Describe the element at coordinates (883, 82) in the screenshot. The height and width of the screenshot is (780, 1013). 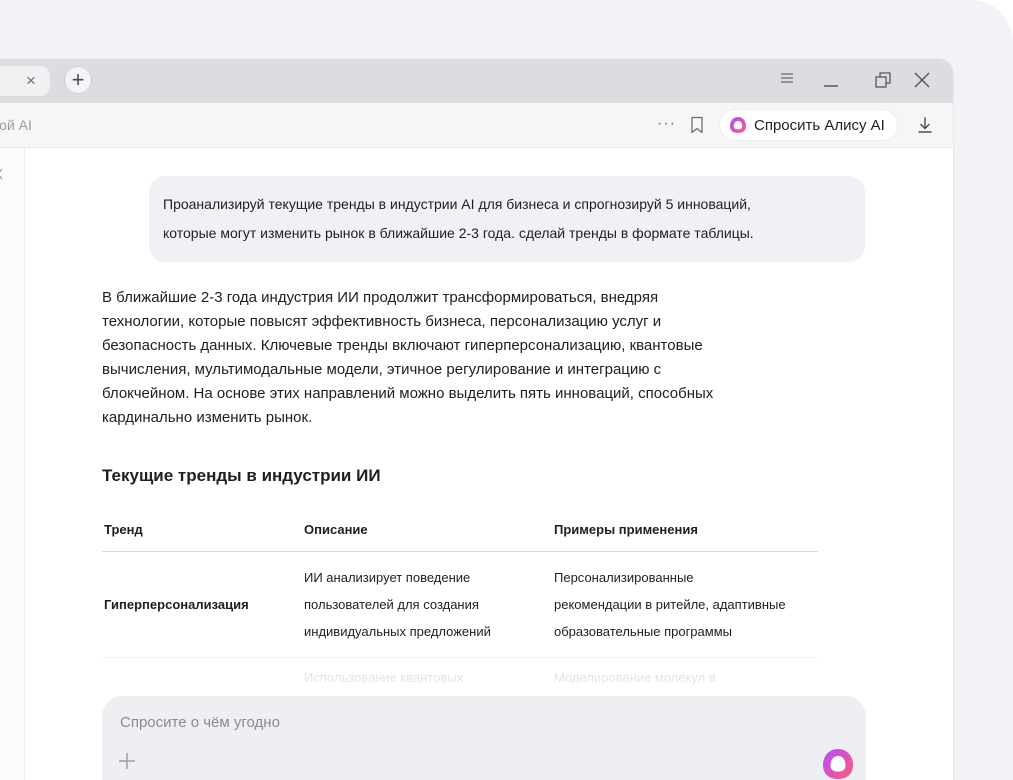
I see `restore-icon` at that location.